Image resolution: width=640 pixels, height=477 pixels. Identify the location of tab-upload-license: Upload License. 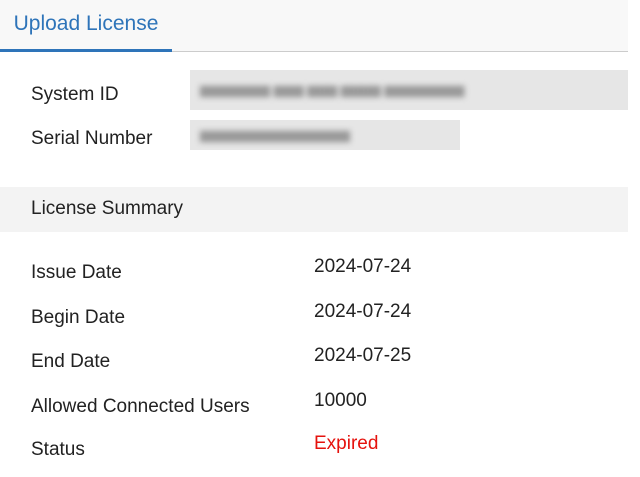
(86, 26).